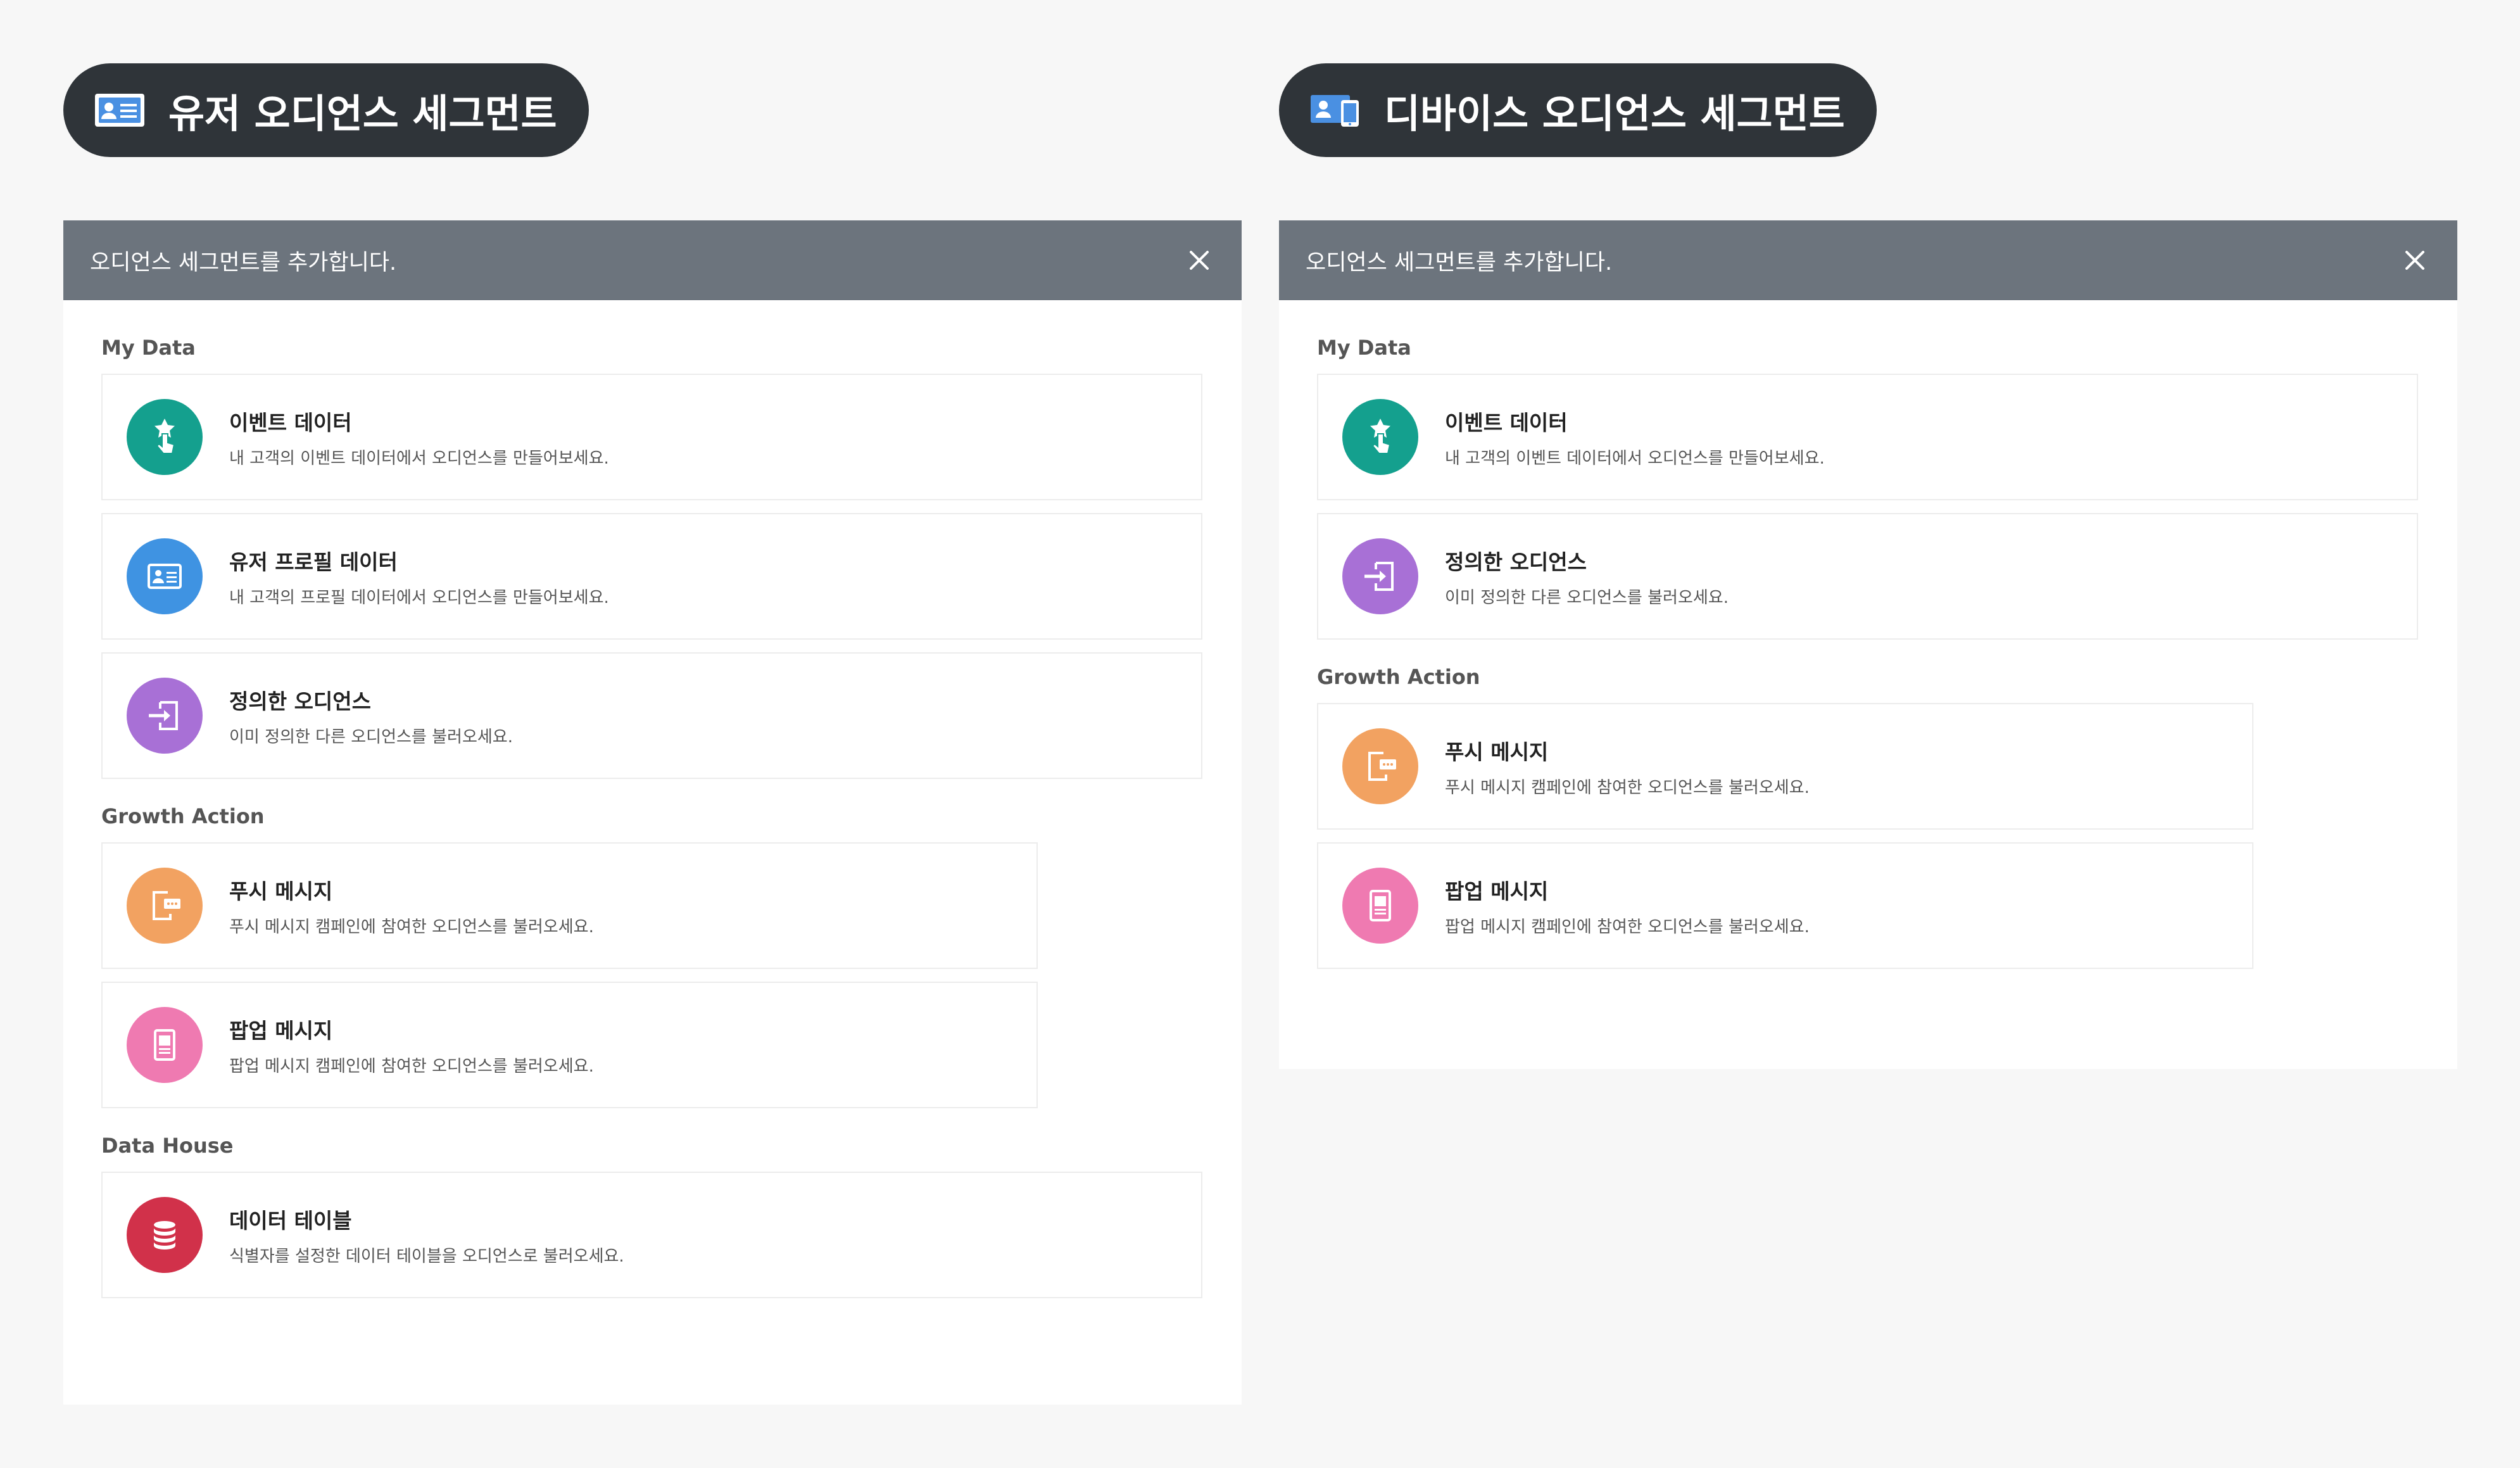 This screenshot has width=2520, height=1468. I want to click on user-audience-title-pill: 유저 오디언스 세그먼트, so click(326, 110).